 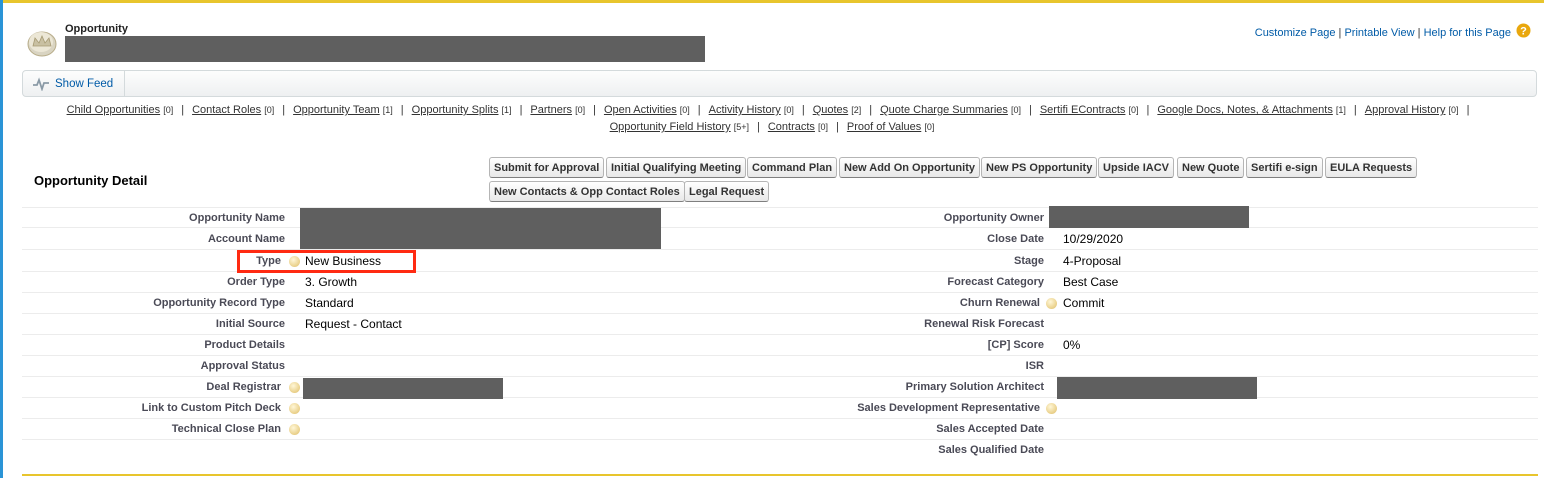 I want to click on field-label: Renewal Risk Forecast, so click(x=984, y=324).